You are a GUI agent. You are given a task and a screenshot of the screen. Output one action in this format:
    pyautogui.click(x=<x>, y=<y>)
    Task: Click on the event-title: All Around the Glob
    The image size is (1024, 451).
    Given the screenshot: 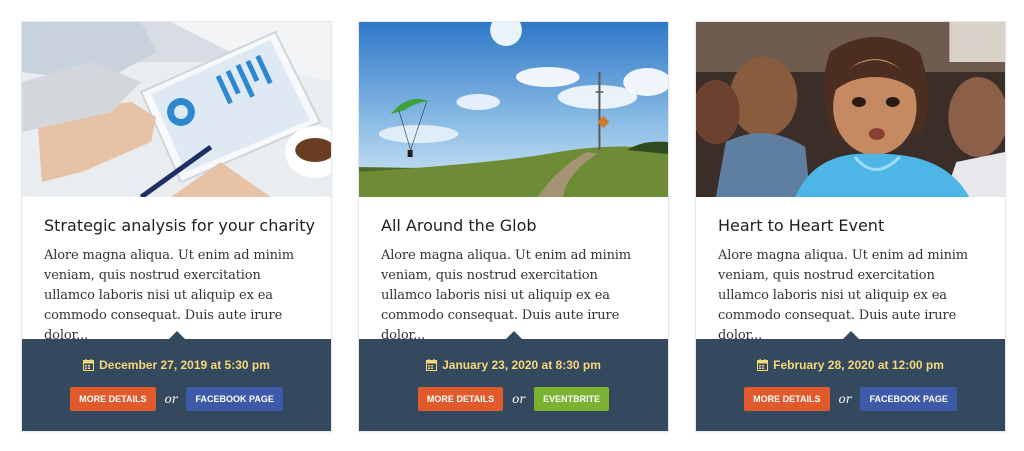 What is the action you would take?
    pyautogui.click(x=513, y=226)
    